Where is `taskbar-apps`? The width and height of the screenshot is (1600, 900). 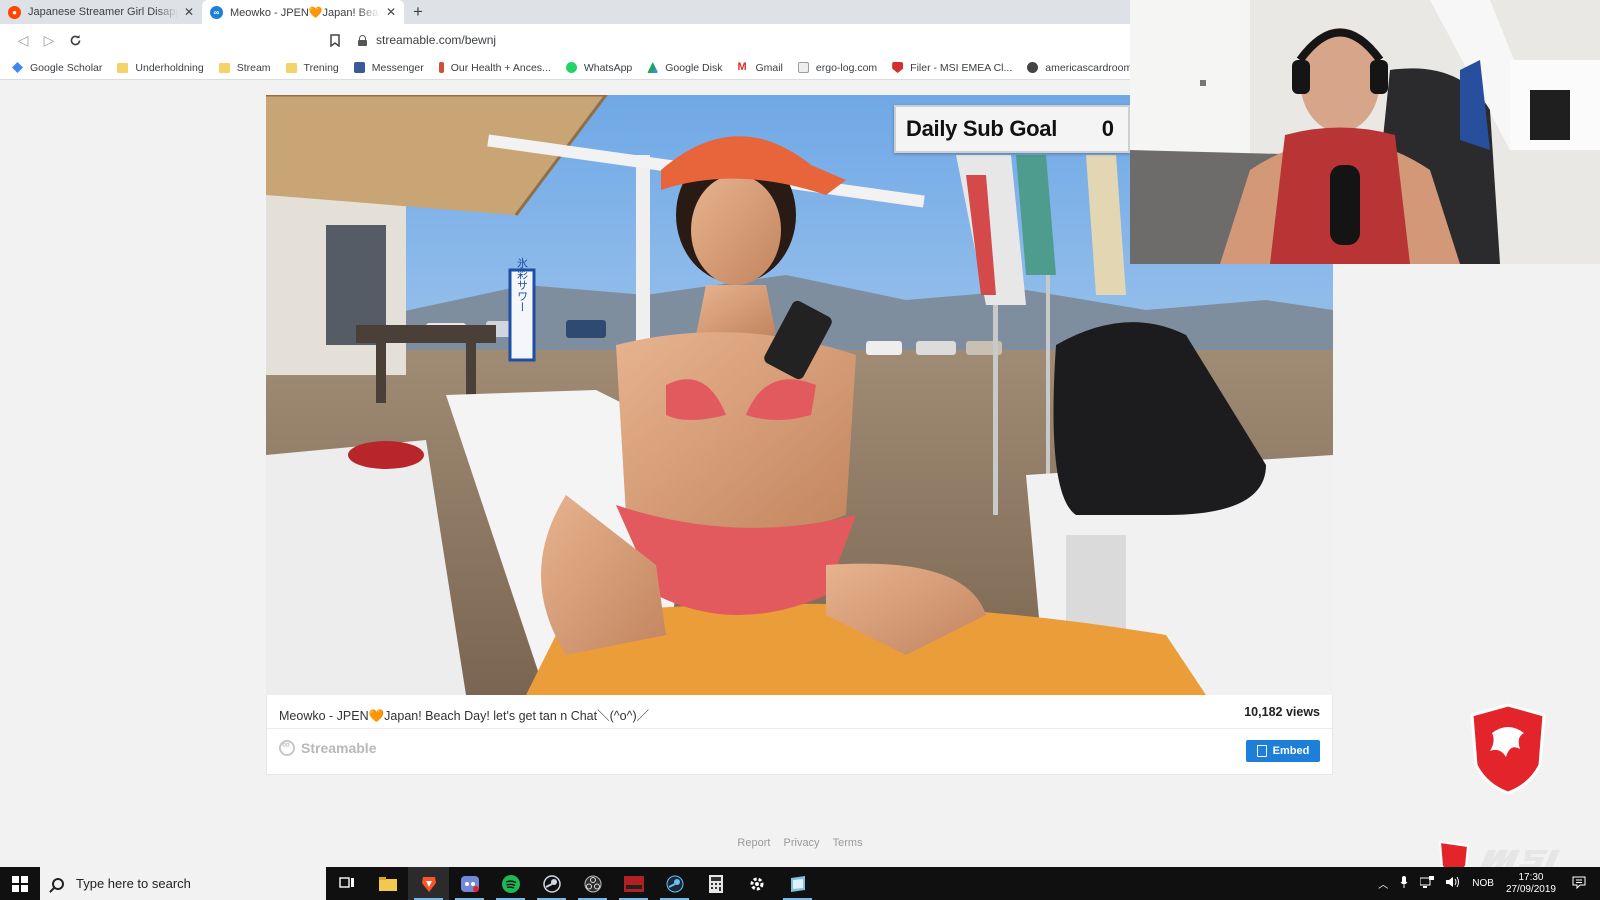 taskbar-apps is located at coordinates (572, 883).